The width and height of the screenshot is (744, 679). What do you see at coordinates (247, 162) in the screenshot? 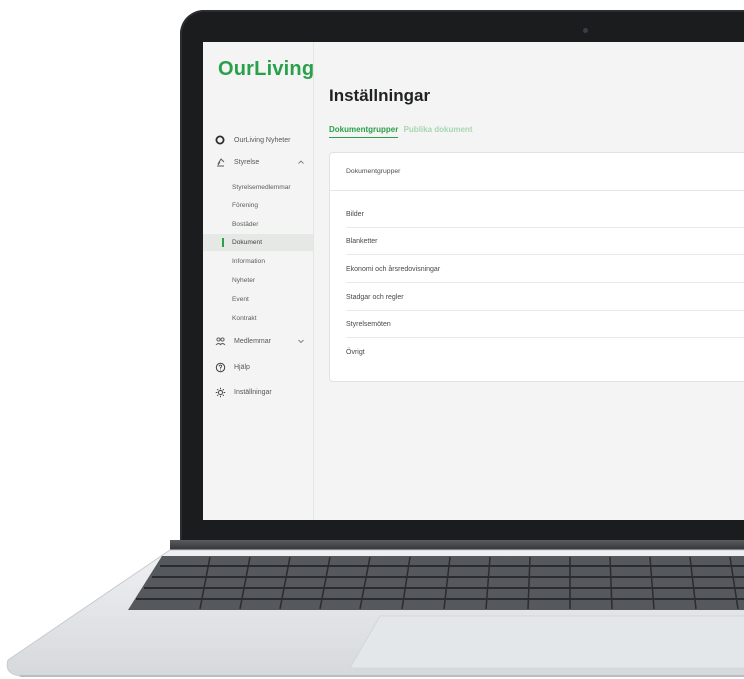
I see `sidebar-item-label: Styrelse` at bounding box center [247, 162].